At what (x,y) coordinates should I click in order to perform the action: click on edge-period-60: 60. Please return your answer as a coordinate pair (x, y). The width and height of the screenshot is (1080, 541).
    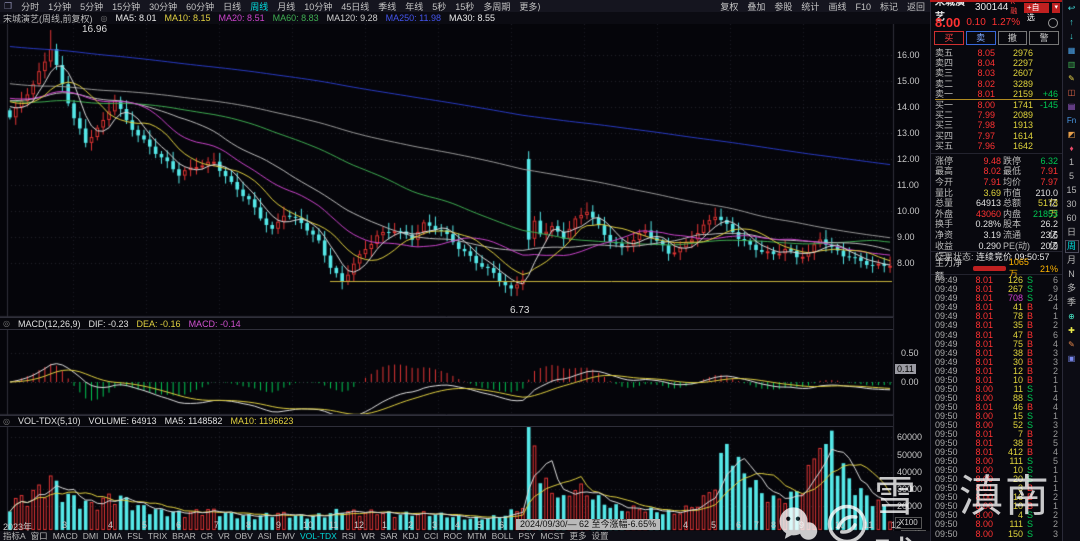
    Looking at the image, I should click on (1072, 218).